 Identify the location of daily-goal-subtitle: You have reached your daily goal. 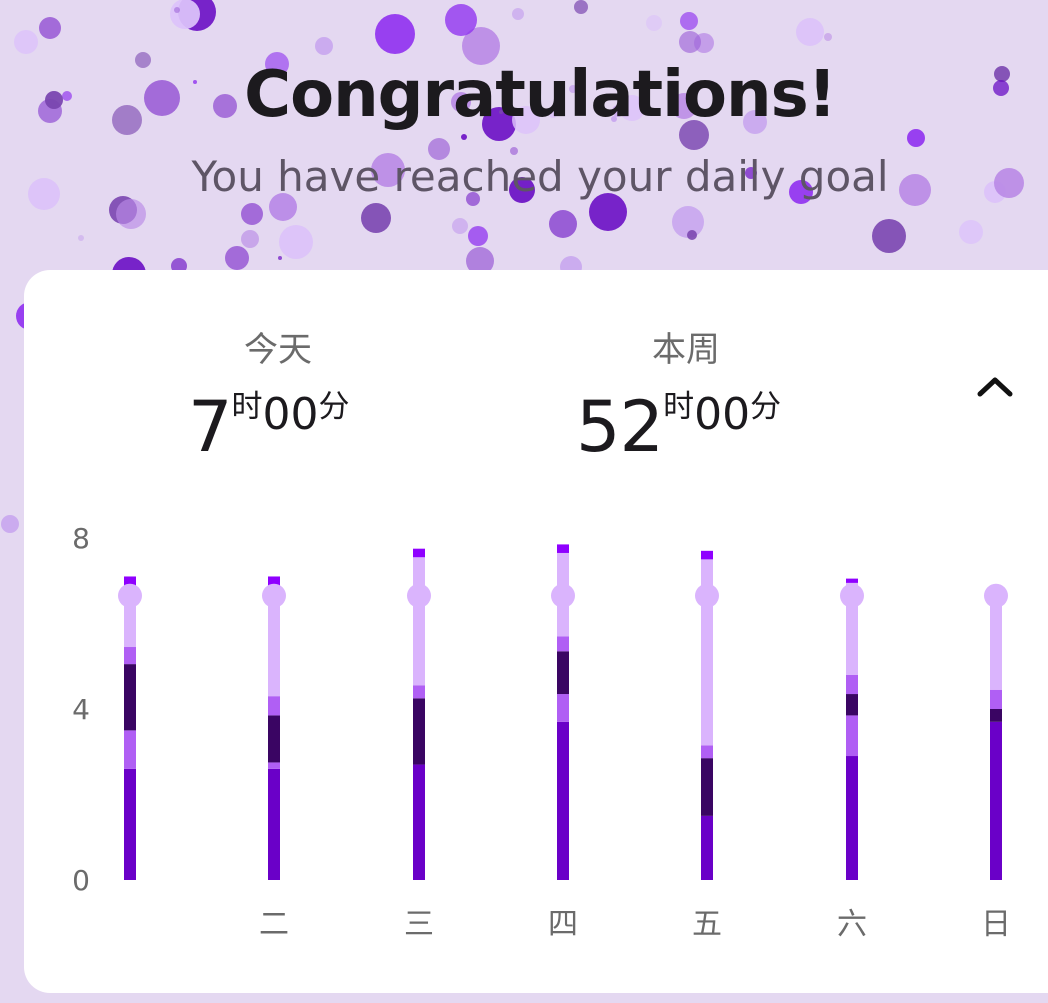
(540, 176).